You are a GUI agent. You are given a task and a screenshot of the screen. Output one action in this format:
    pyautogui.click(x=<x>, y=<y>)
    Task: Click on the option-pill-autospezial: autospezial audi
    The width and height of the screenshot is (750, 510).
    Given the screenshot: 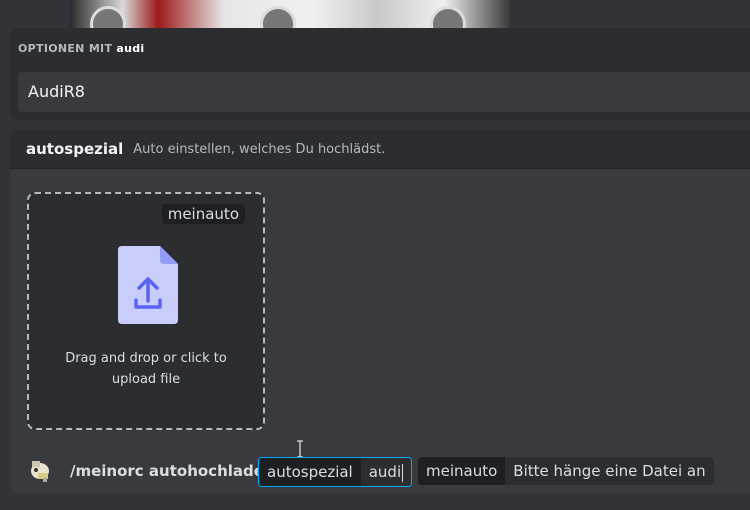 What is the action you would take?
    pyautogui.click(x=335, y=472)
    